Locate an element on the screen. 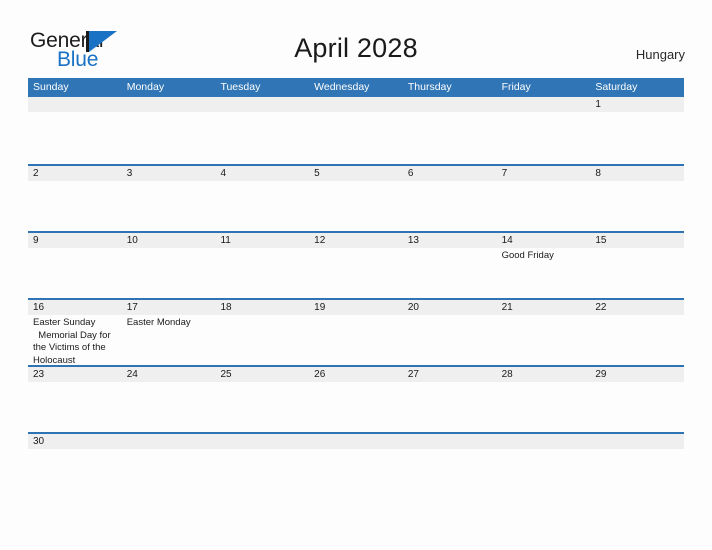 Image resolution: width=712 pixels, height=550 pixels. week-cells: 30 is located at coordinates (356, 466).